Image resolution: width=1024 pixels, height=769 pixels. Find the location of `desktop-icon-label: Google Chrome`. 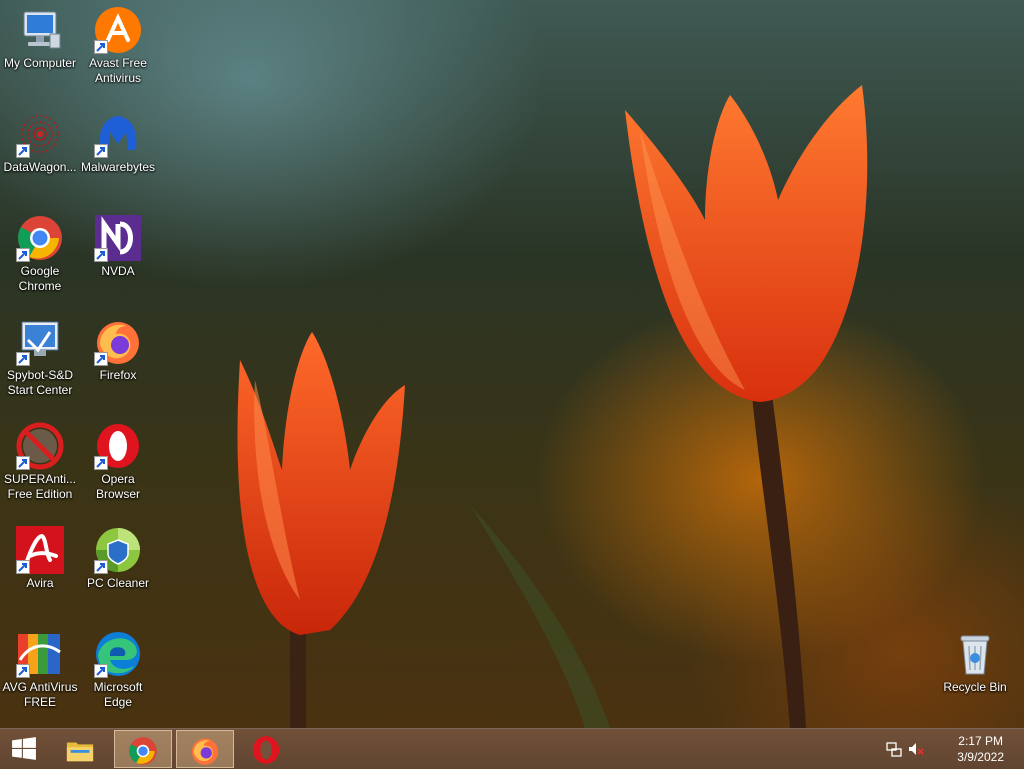

desktop-icon-label: Google Chrome is located at coordinates (40, 278).